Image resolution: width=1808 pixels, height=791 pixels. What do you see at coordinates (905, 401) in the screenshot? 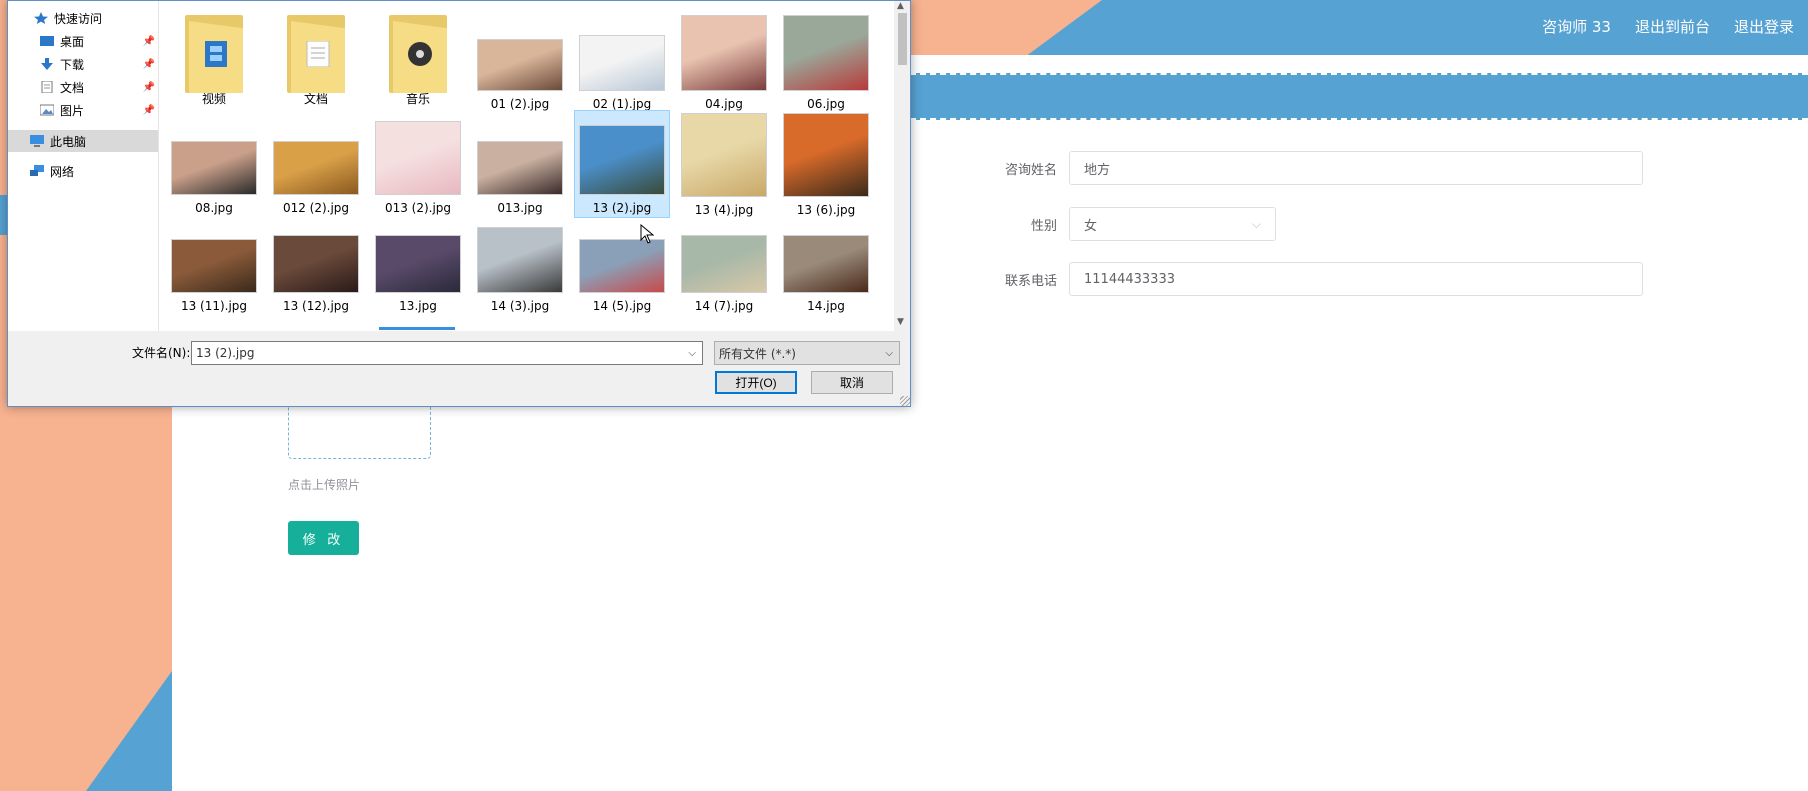
I see `resize-grip` at bounding box center [905, 401].